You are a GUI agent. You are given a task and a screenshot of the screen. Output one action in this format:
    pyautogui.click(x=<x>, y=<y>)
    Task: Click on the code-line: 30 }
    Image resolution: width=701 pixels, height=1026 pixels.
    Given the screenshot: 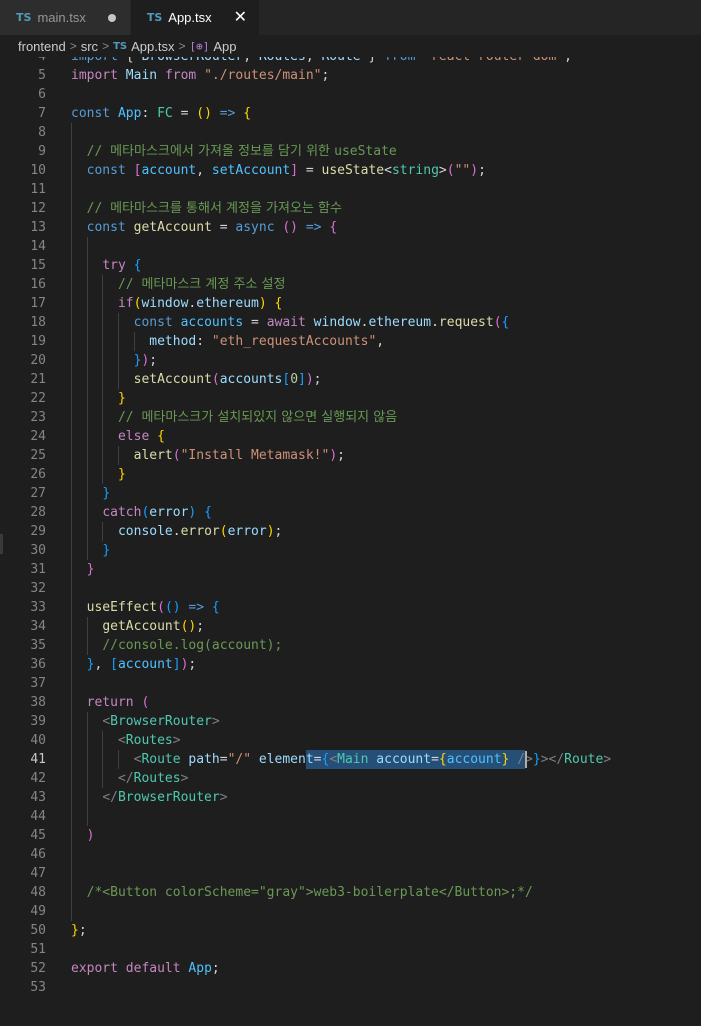 What is the action you would take?
    pyautogui.click(x=350, y=550)
    